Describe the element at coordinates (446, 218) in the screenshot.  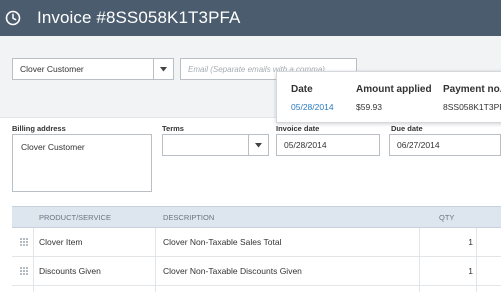
I see `column-header-qty: QTY` at that location.